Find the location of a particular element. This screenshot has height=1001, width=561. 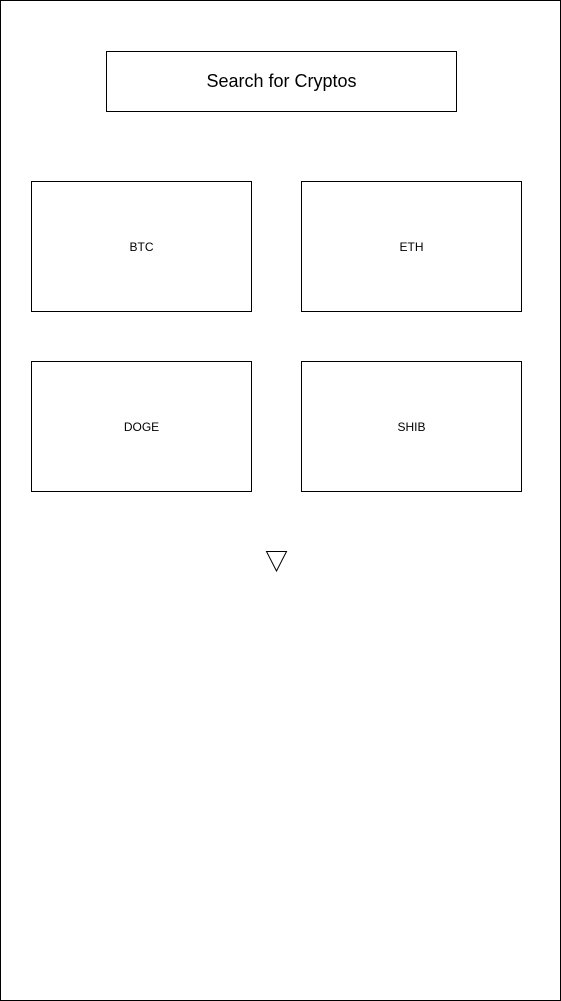

crypto-symbol: SHIB is located at coordinates (411, 426).